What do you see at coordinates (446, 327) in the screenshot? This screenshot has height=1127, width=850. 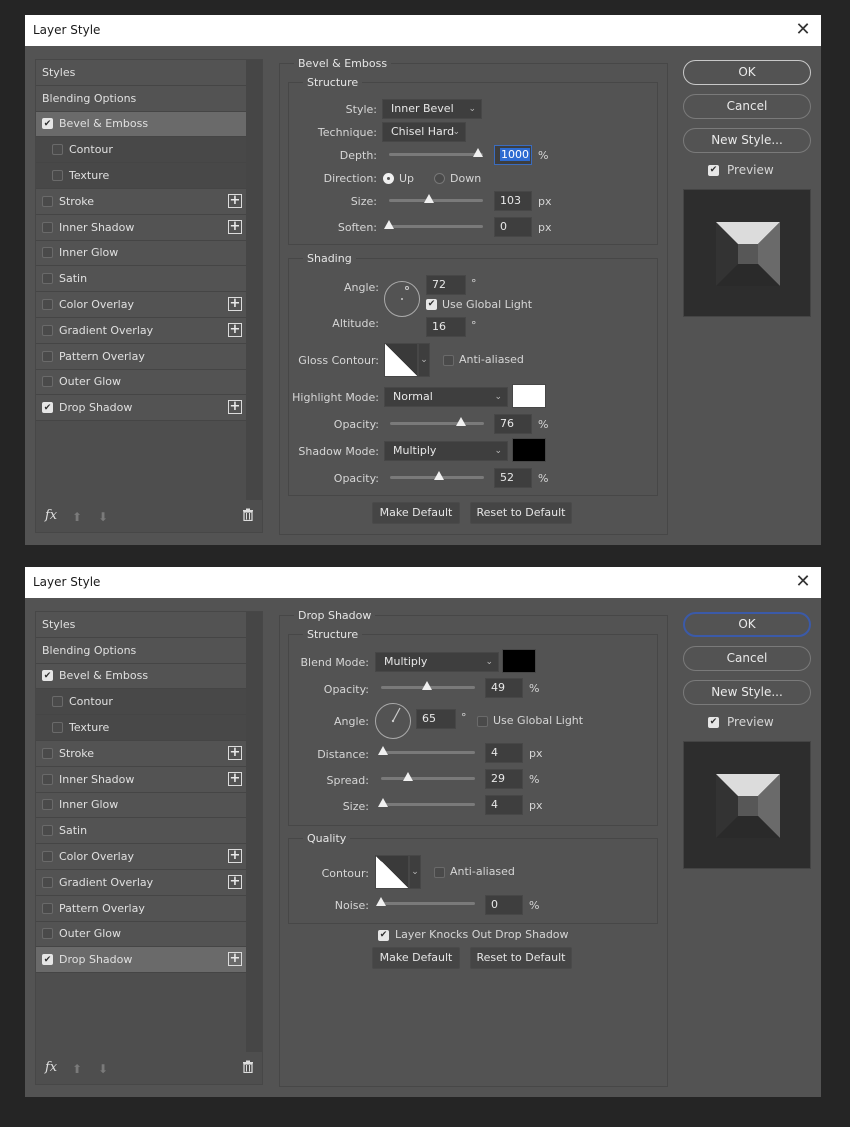 I see `altitude-input: 16` at bounding box center [446, 327].